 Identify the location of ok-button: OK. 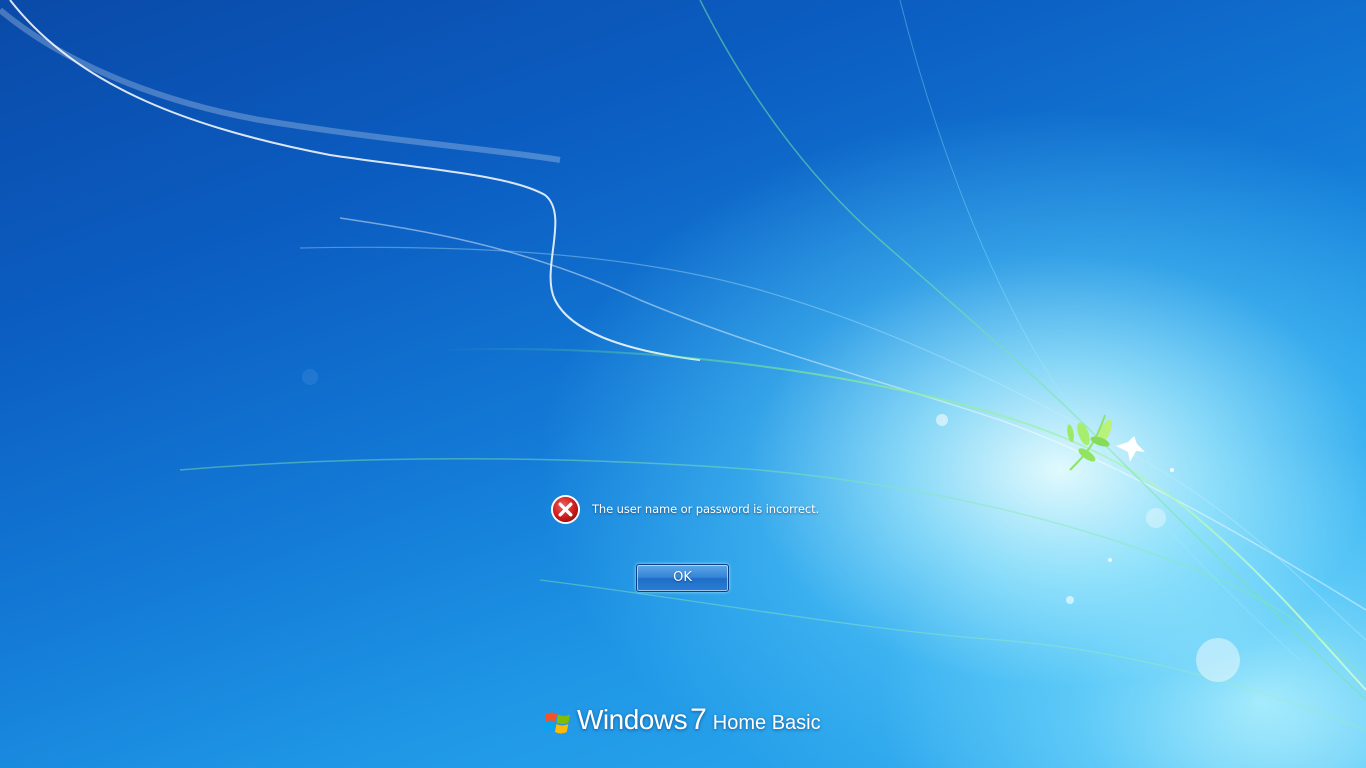
(682, 578).